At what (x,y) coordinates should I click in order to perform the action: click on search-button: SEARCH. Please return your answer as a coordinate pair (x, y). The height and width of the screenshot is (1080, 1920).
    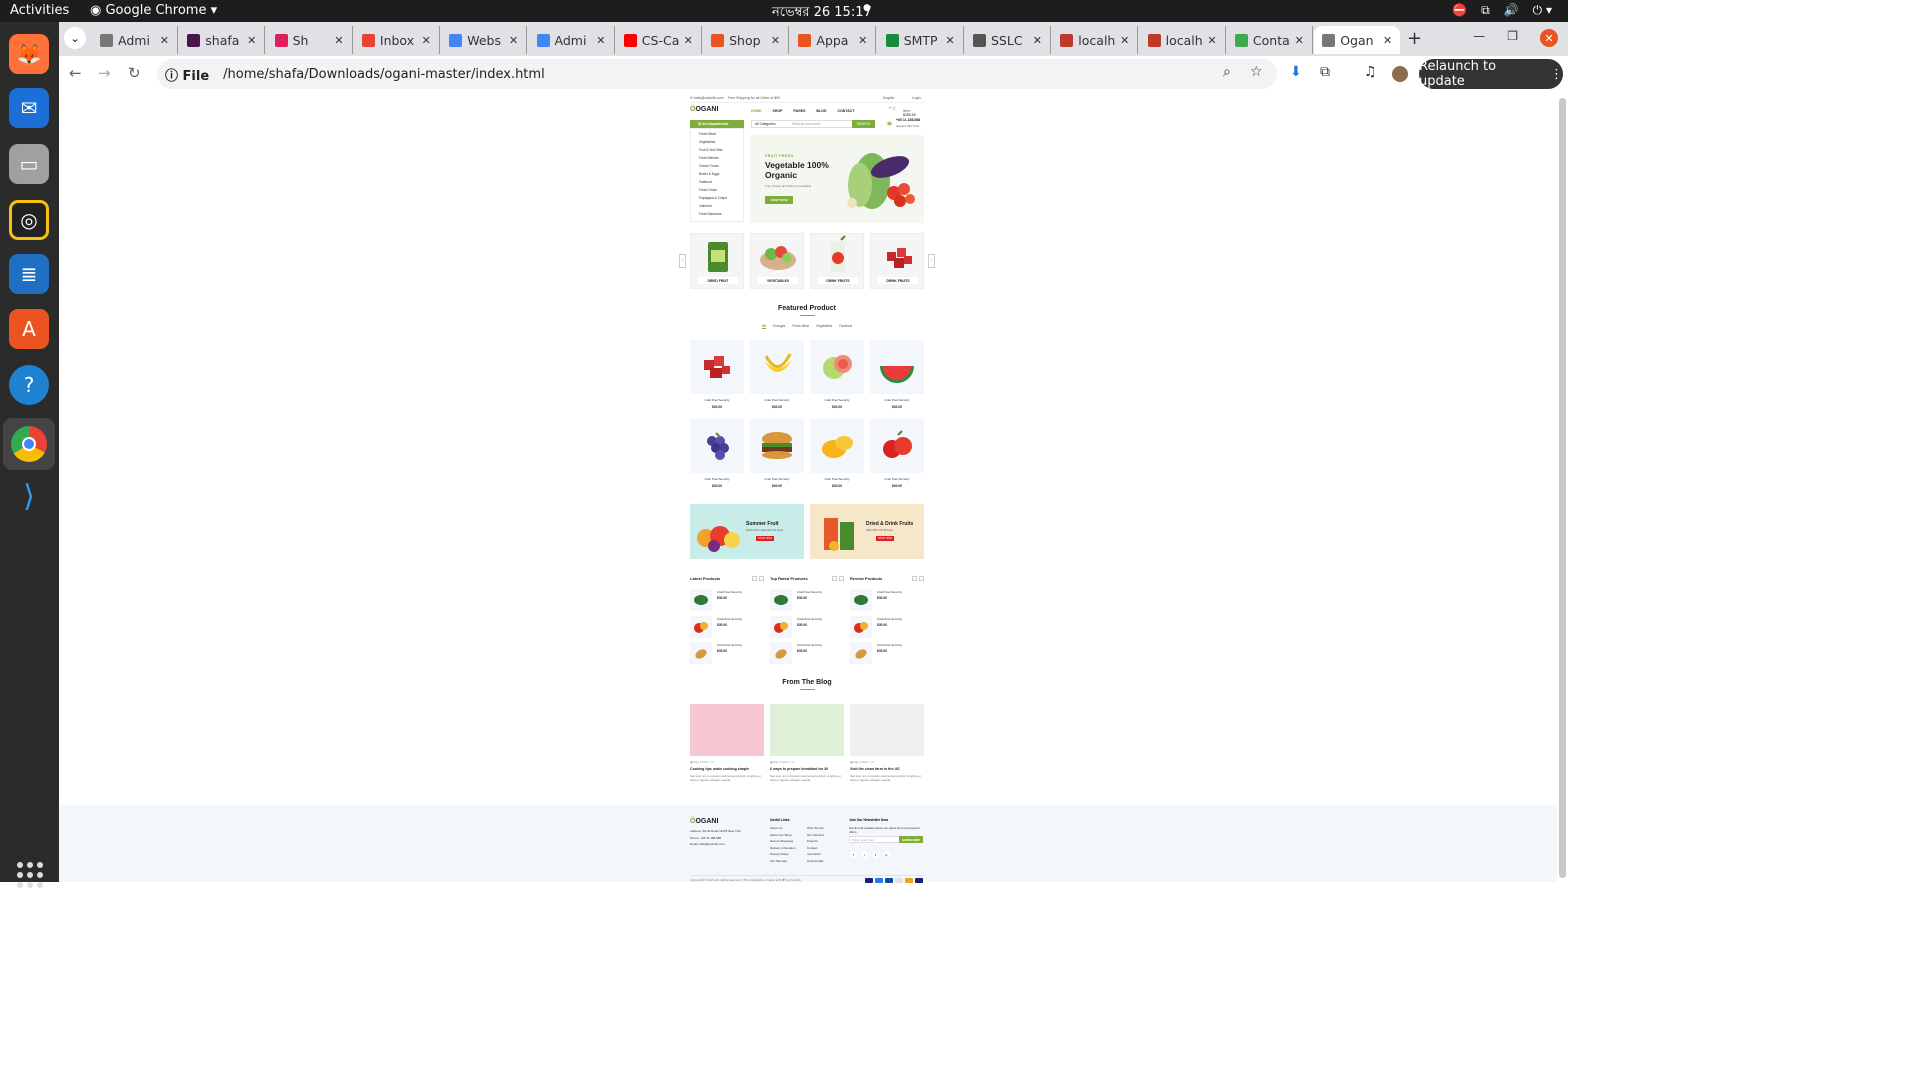
    Looking at the image, I should click on (863, 124).